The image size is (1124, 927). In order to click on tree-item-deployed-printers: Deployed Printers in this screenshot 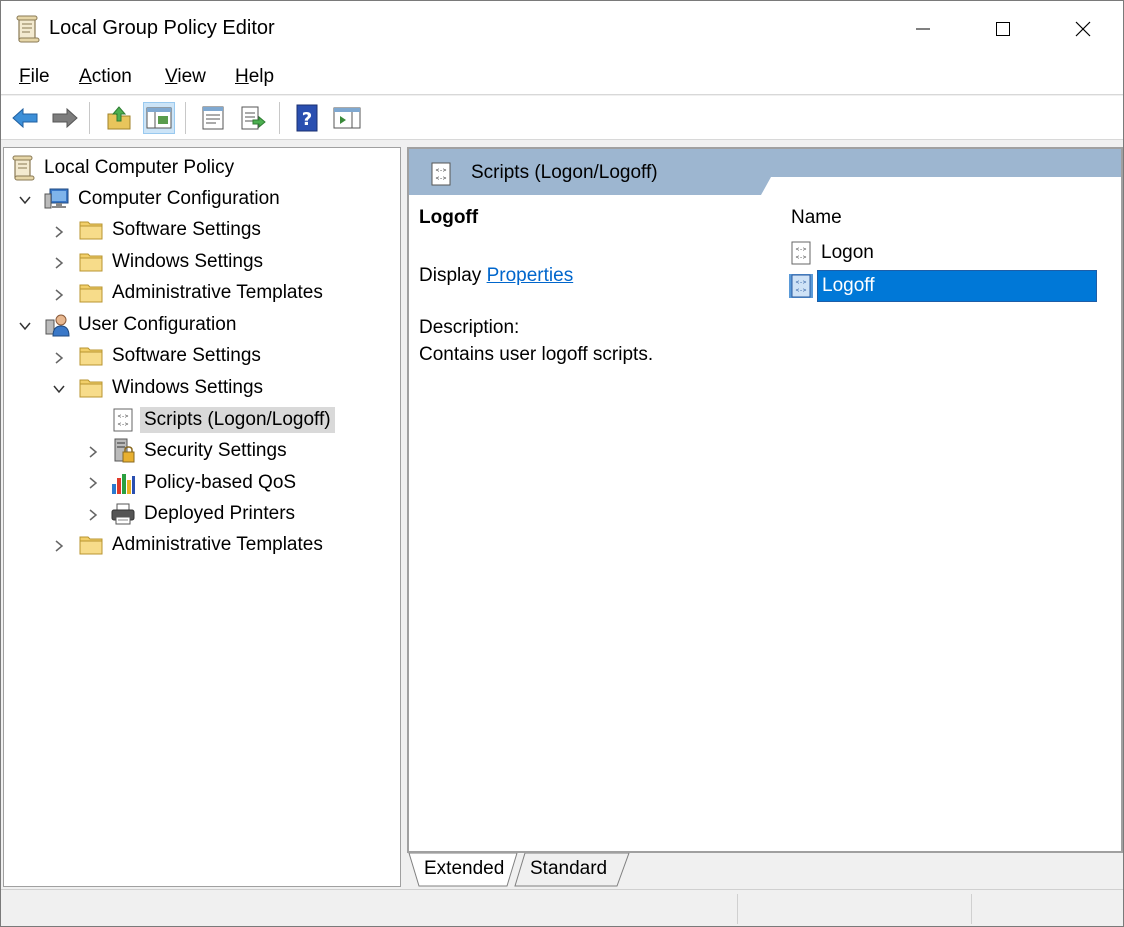, I will do `click(204, 514)`.